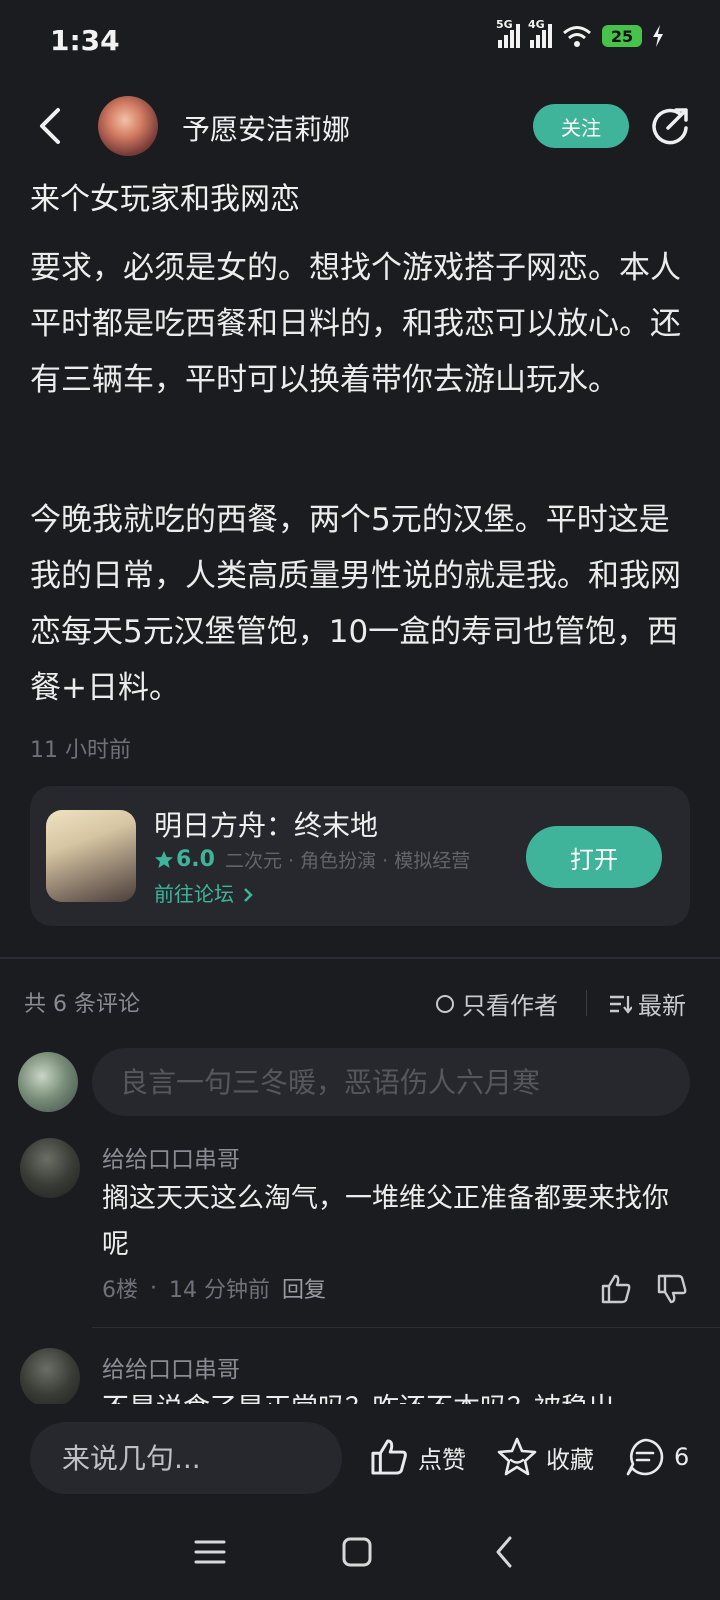  What do you see at coordinates (417, 1457) in the screenshot?
I see `like-button: 点赞` at bounding box center [417, 1457].